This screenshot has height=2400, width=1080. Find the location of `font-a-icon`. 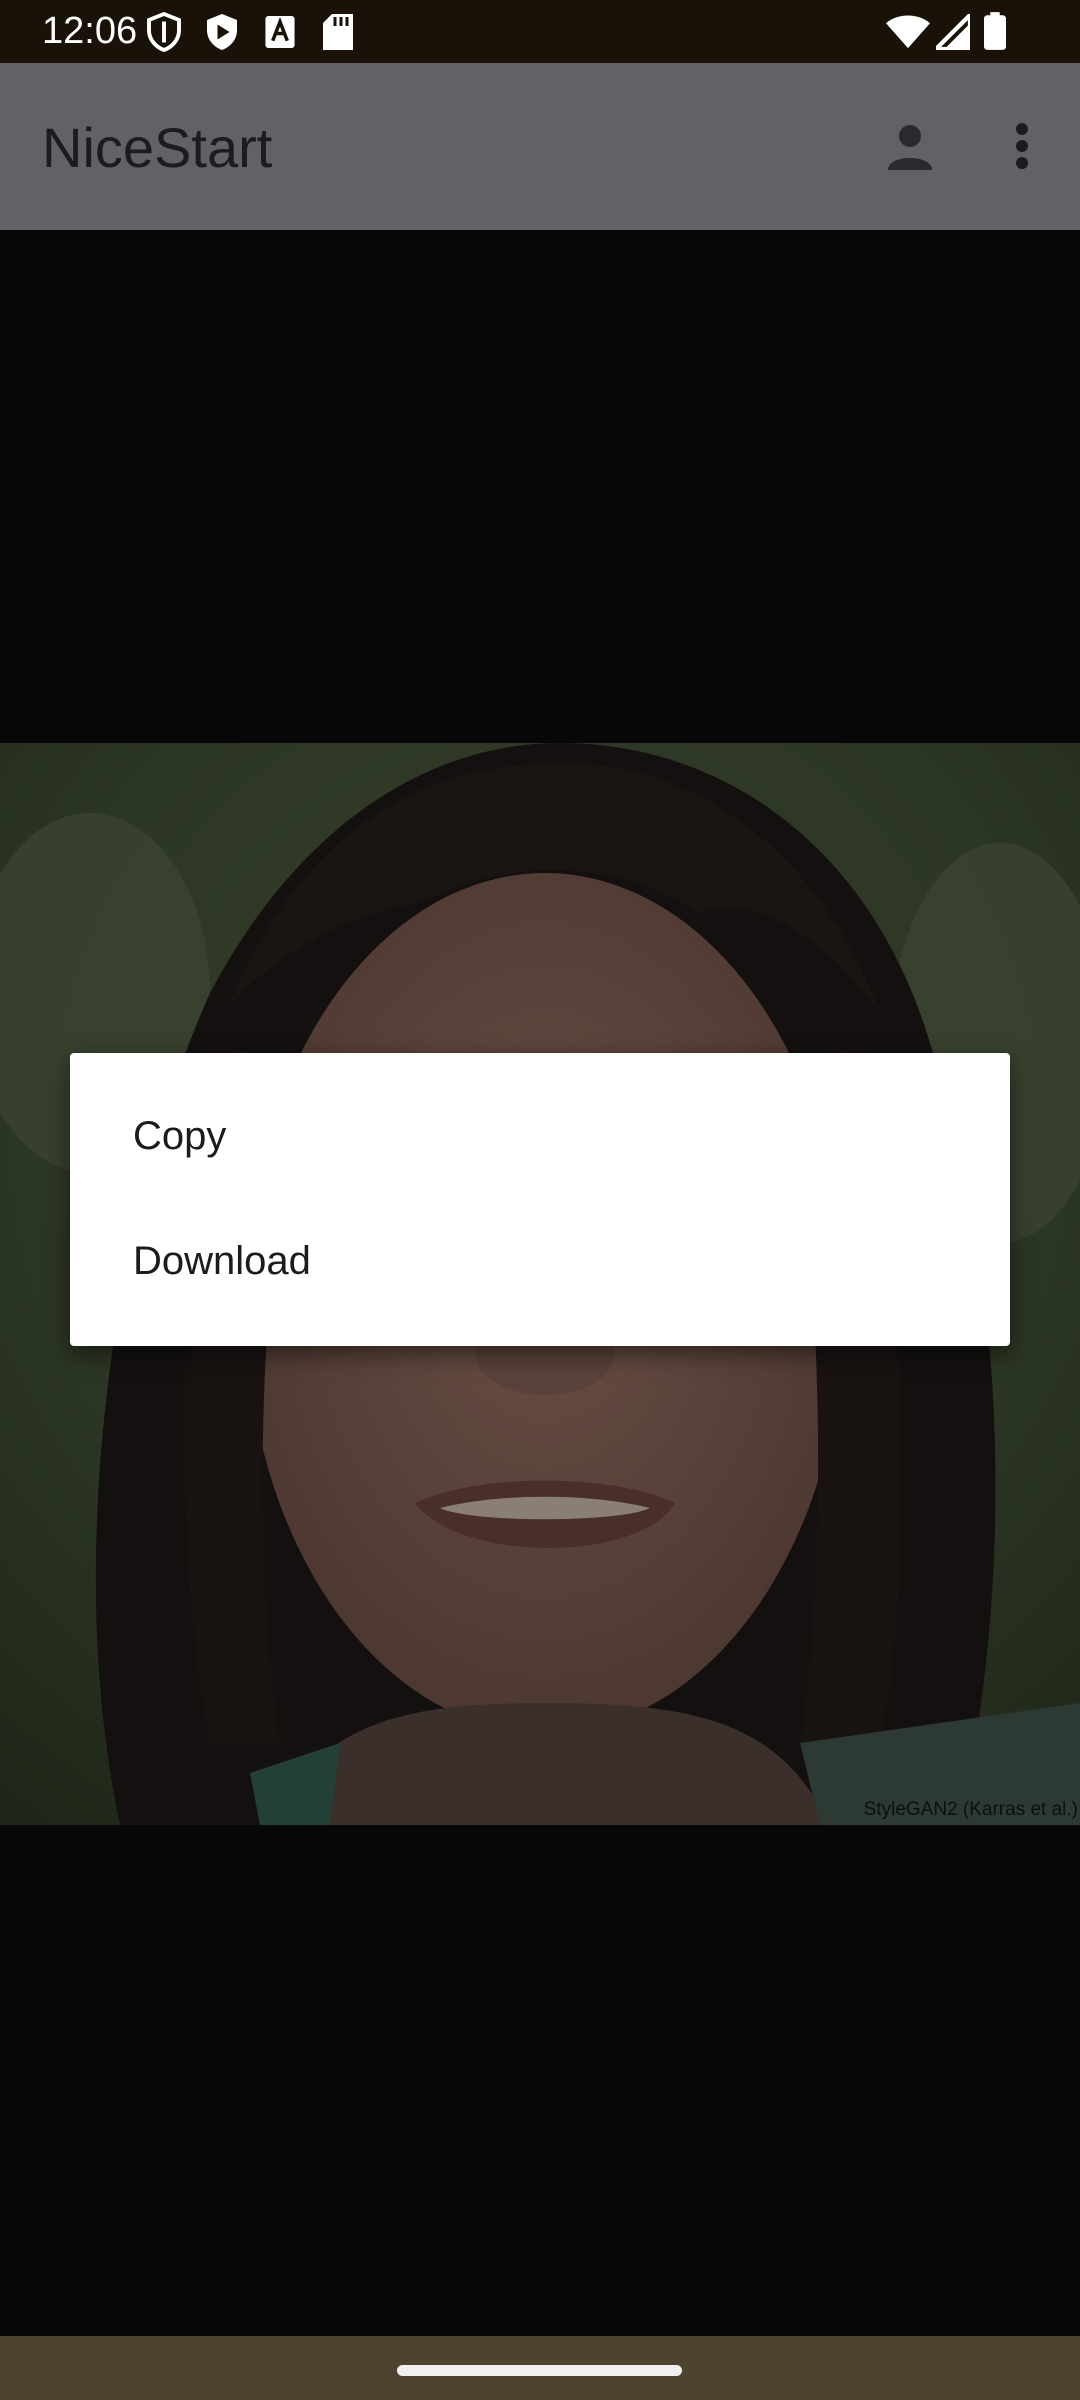

font-a-icon is located at coordinates (280, 32).